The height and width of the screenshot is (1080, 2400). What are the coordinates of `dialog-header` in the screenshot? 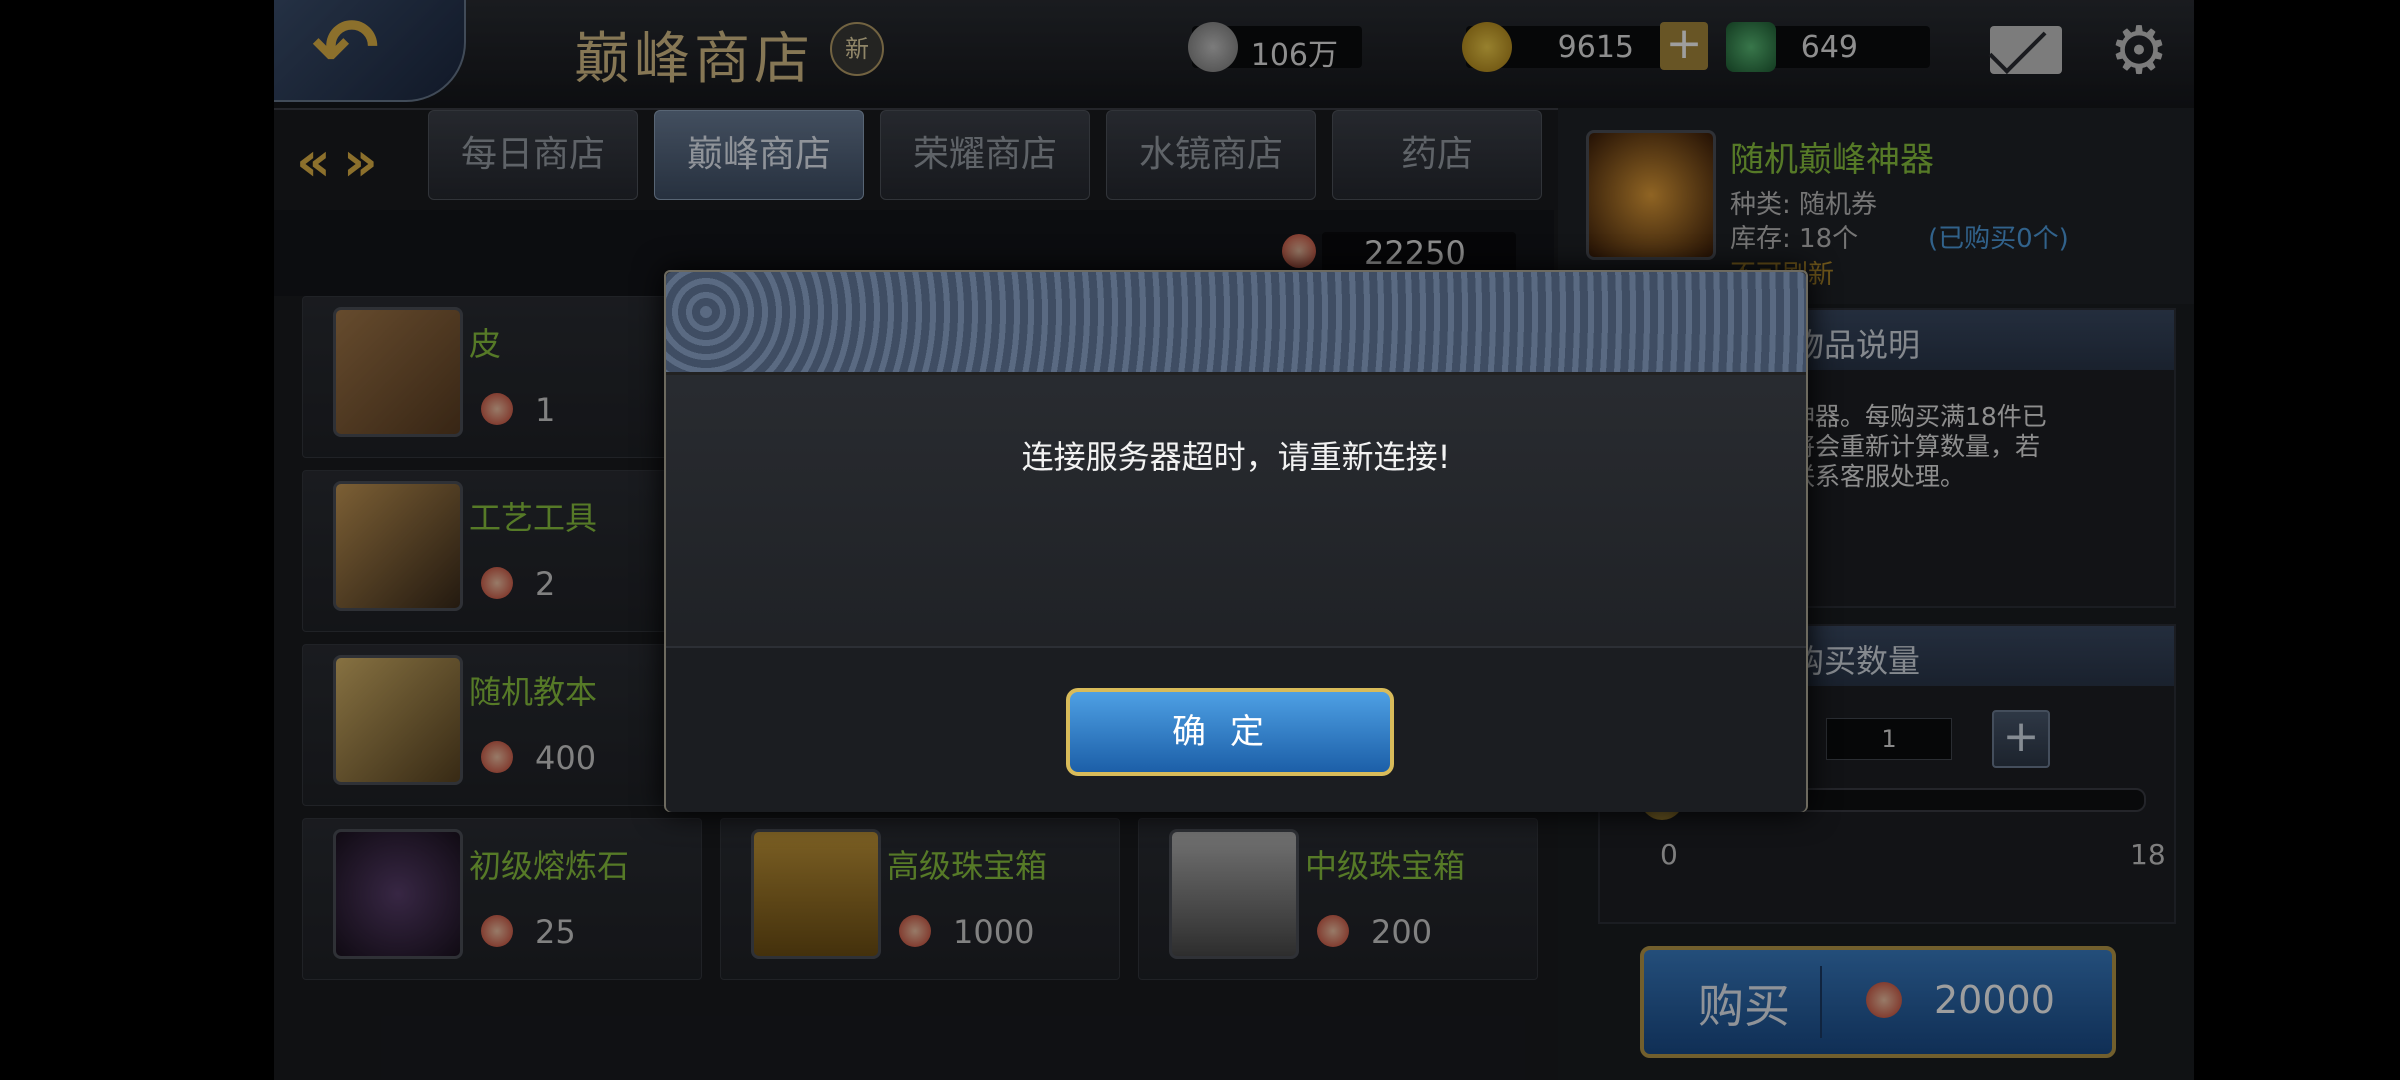 It's located at (1236, 323).